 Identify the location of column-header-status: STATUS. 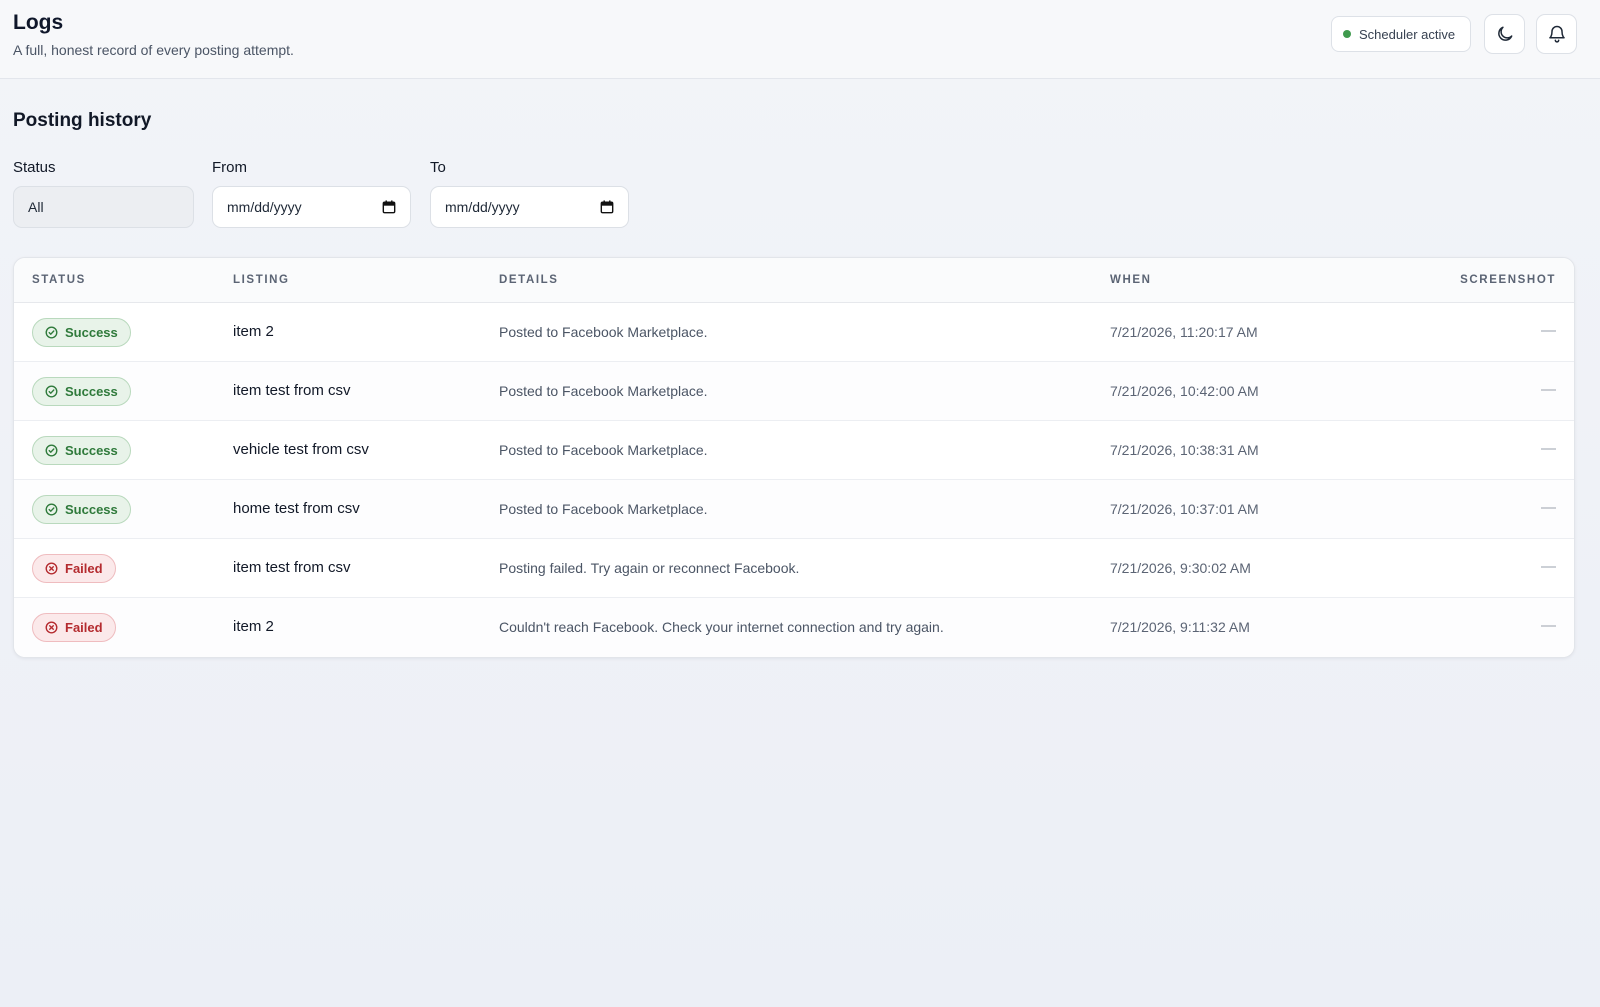
(59, 280).